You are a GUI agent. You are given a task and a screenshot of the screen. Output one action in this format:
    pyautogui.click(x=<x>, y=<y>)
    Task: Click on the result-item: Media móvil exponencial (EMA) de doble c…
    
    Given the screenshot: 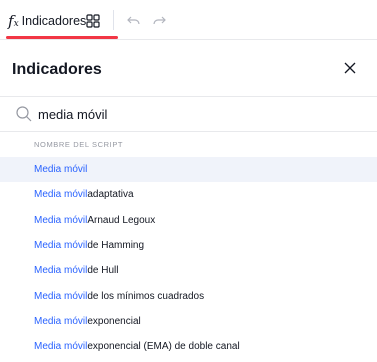 What is the action you would take?
    pyautogui.click(x=188, y=346)
    